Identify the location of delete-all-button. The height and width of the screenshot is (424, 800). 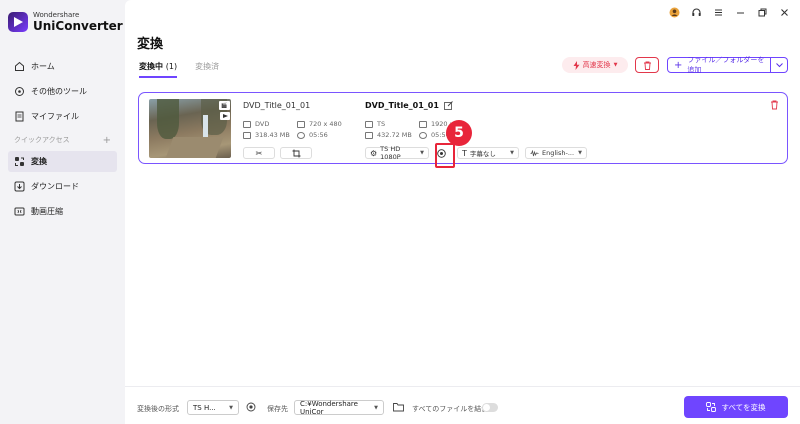
(647, 65).